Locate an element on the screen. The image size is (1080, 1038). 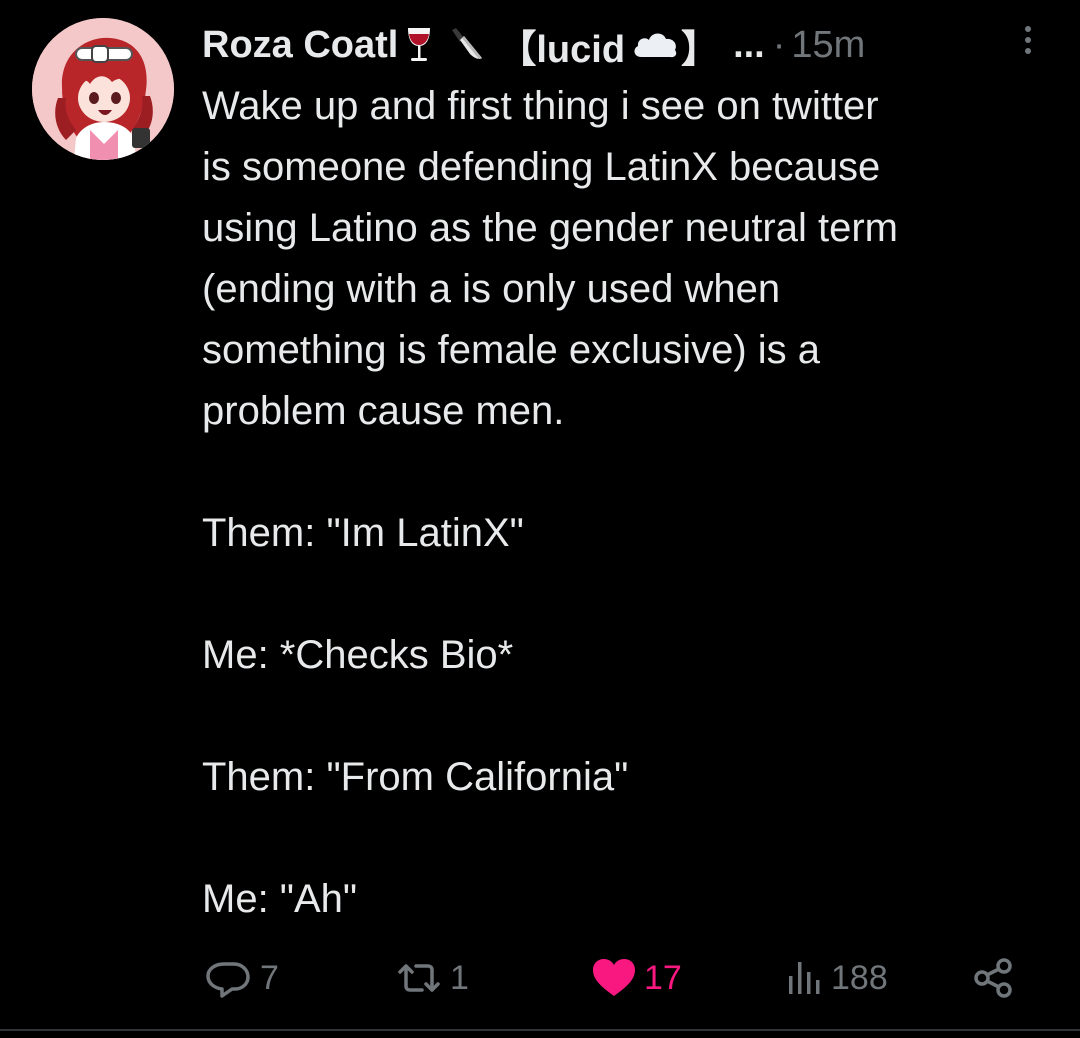
share-button is located at coordinates (994, 978).